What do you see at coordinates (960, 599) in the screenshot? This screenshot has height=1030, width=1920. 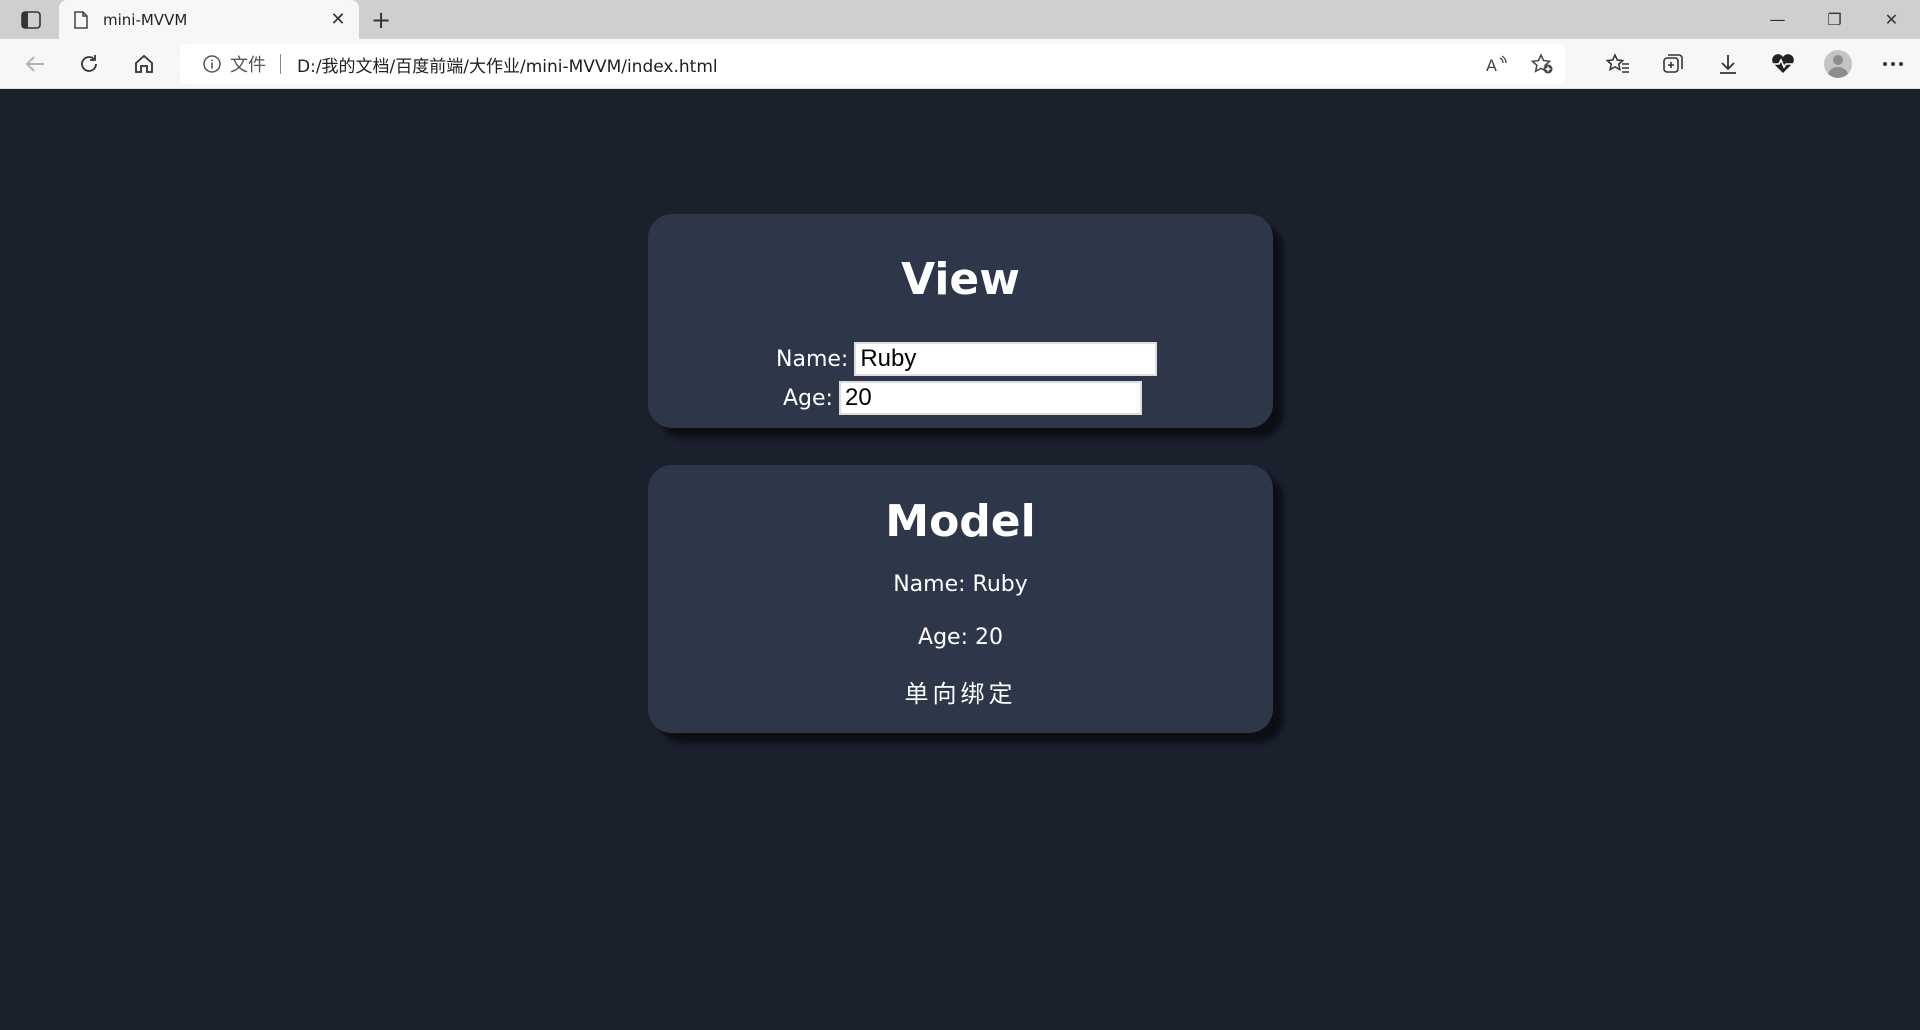 I see `model-card: Model Name: Ruby Age: 20 单向绑定` at bounding box center [960, 599].